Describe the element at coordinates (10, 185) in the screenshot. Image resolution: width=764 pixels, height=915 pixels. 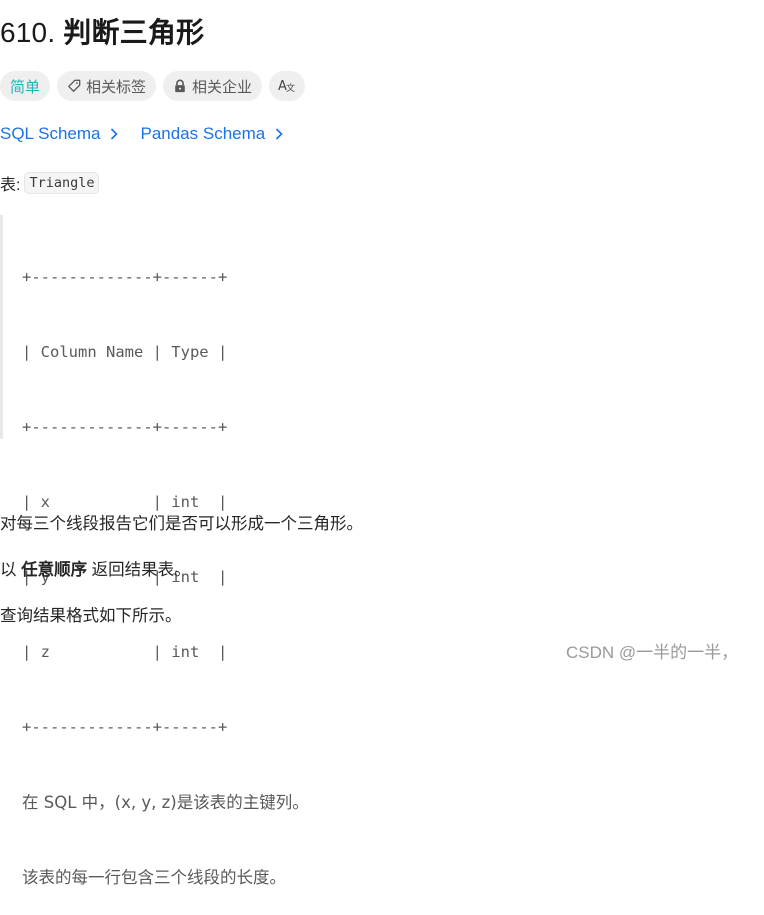
I see `table-label: 表:` at that location.